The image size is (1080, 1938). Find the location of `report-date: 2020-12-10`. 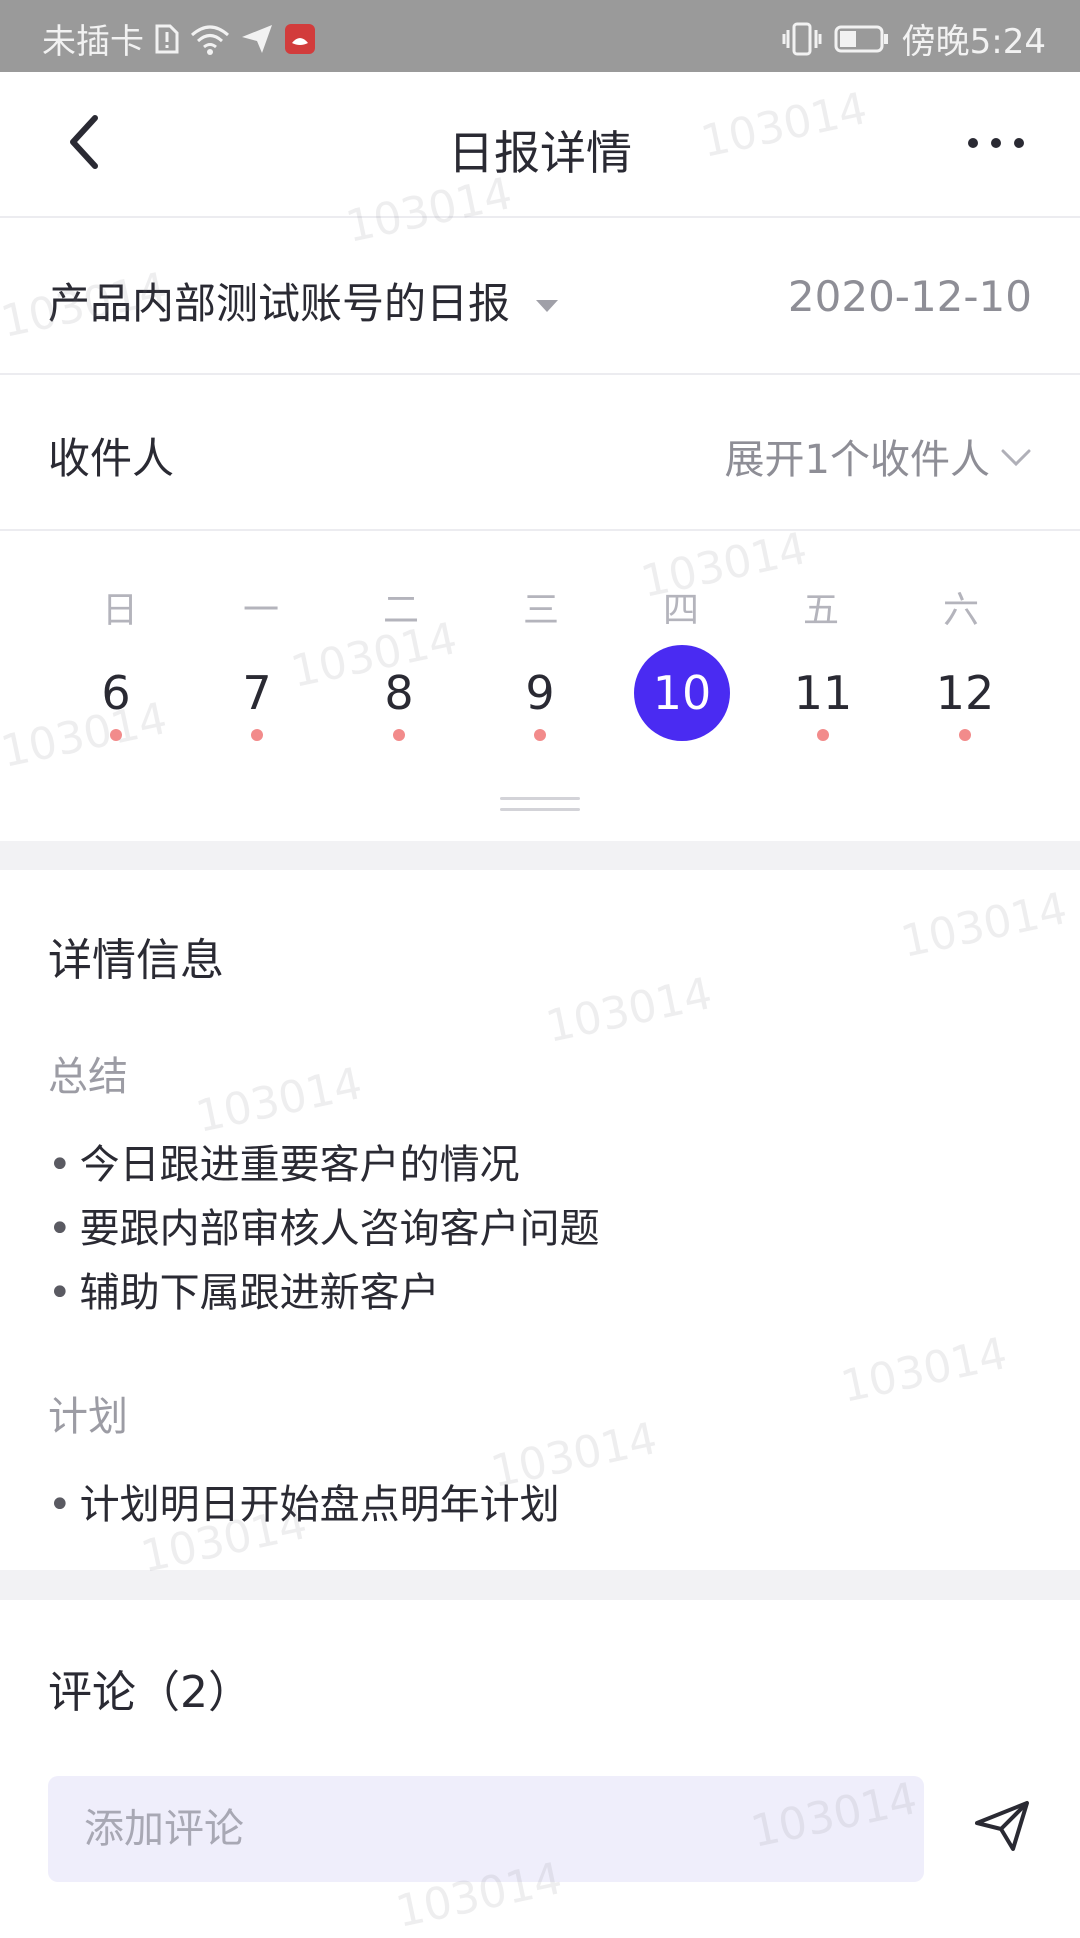

report-date: 2020-12-10 is located at coordinates (909, 296).